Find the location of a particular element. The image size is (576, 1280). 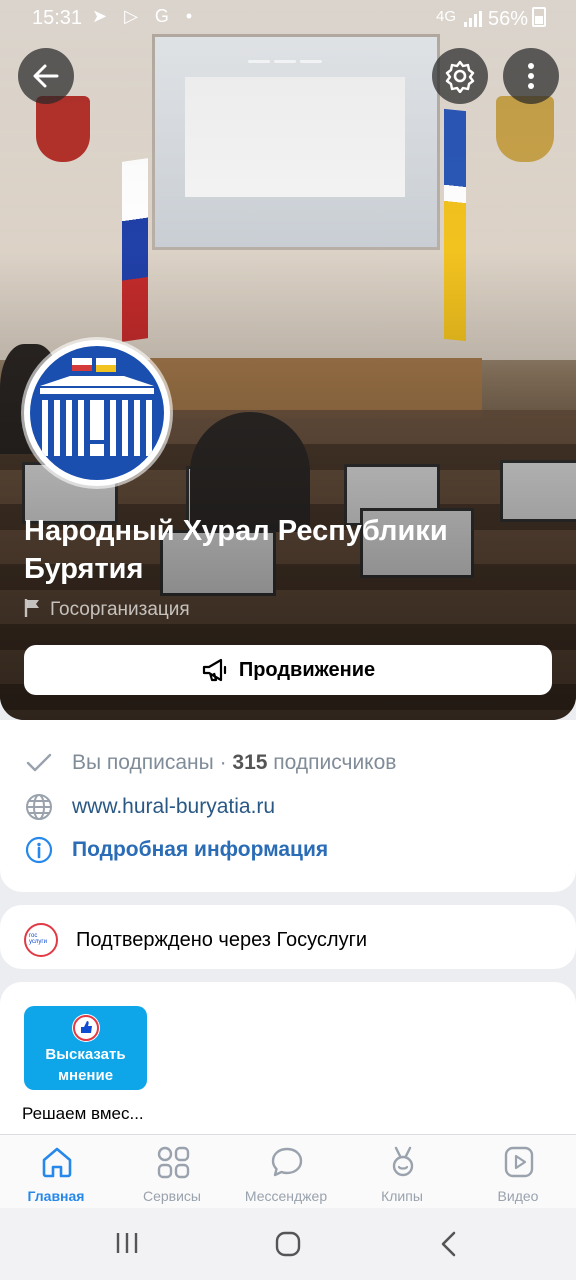

signal-icon is located at coordinates (472, 19).